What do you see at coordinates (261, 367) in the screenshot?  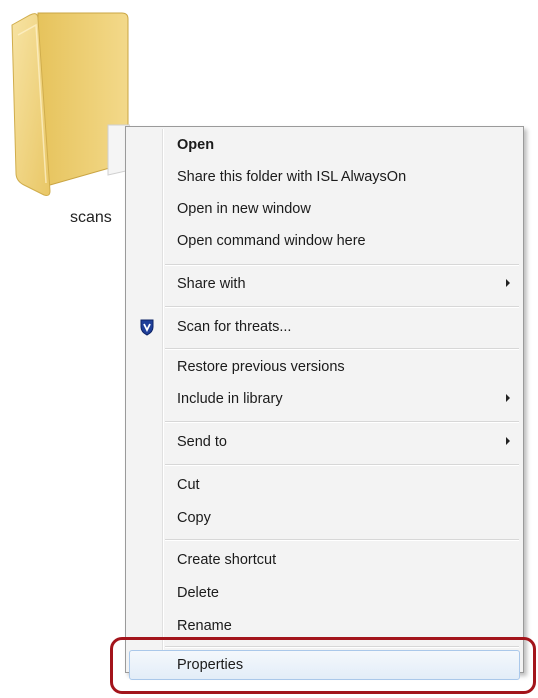 I see `menu-item-label: Restore previous versions` at bounding box center [261, 367].